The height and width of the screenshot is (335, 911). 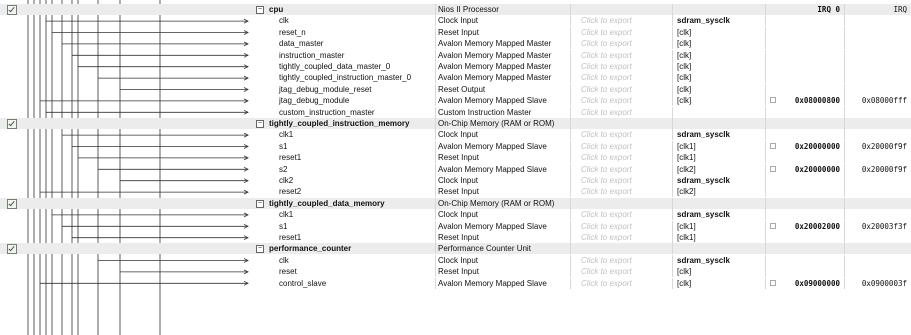 I want to click on component-name-cell: − cpu, so click(x=345, y=9).